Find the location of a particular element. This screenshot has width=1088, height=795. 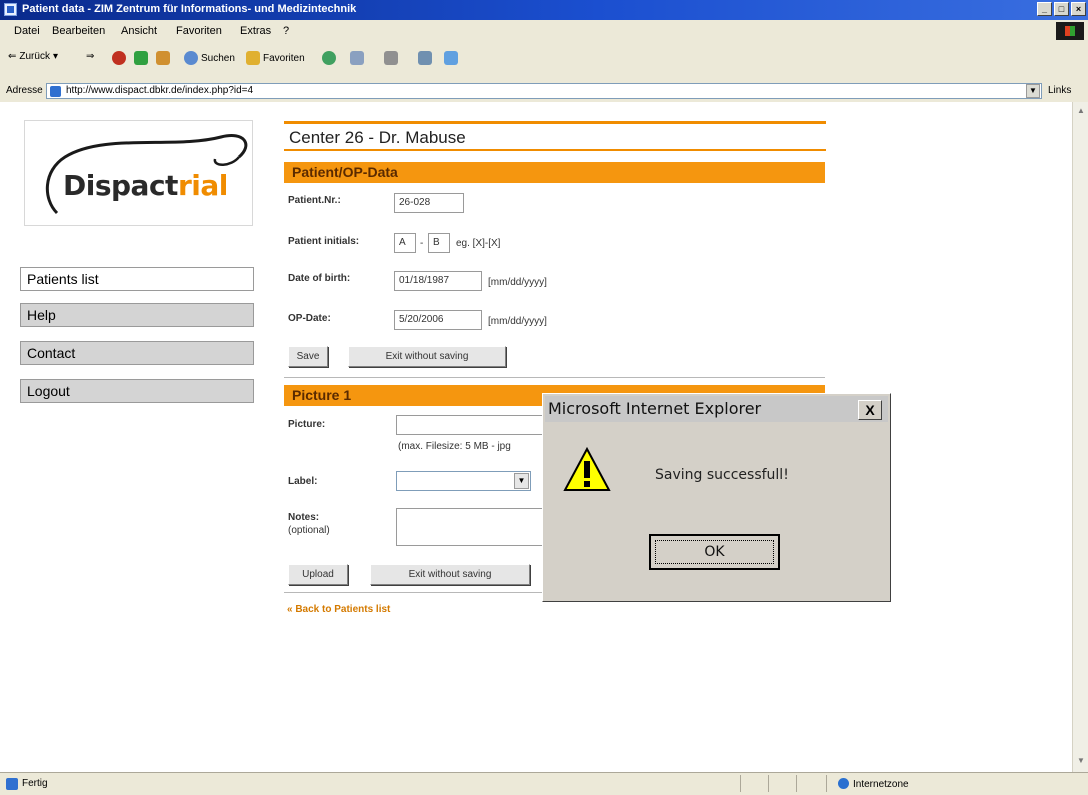

ie-page-icon is located at coordinates (10, 9).